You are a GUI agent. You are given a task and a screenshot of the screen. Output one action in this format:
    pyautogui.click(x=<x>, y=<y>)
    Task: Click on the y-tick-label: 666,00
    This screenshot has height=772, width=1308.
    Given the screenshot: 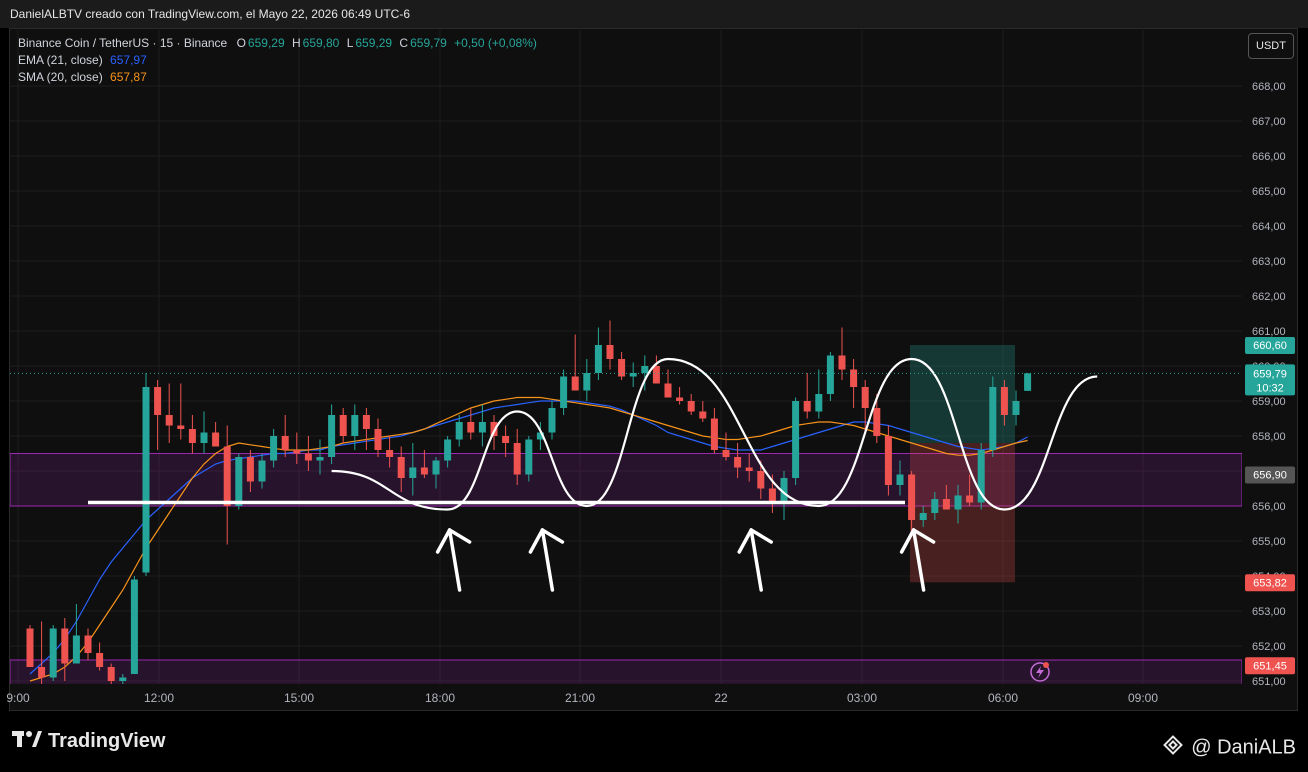 What is the action you would take?
    pyautogui.click(x=1269, y=157)
    